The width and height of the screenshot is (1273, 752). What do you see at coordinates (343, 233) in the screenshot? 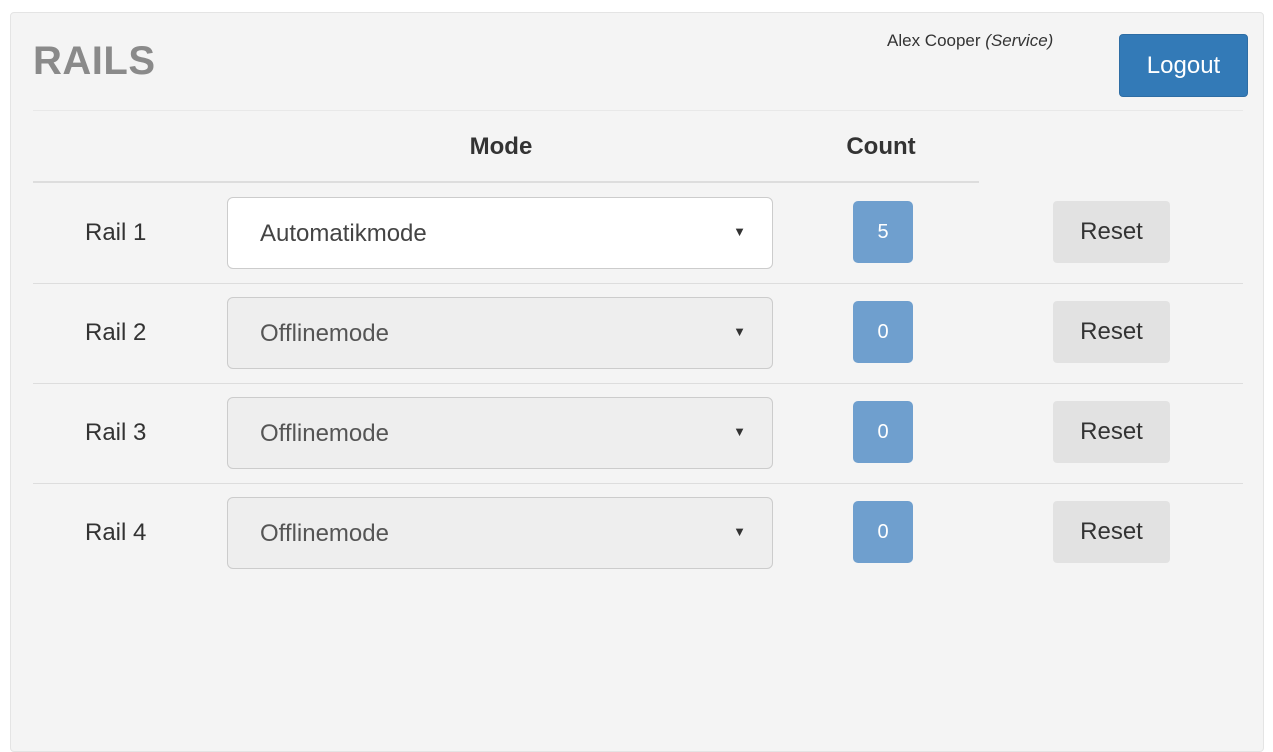
I see `mode-select-value: Automatikmode` at bounding box center [343, 233].